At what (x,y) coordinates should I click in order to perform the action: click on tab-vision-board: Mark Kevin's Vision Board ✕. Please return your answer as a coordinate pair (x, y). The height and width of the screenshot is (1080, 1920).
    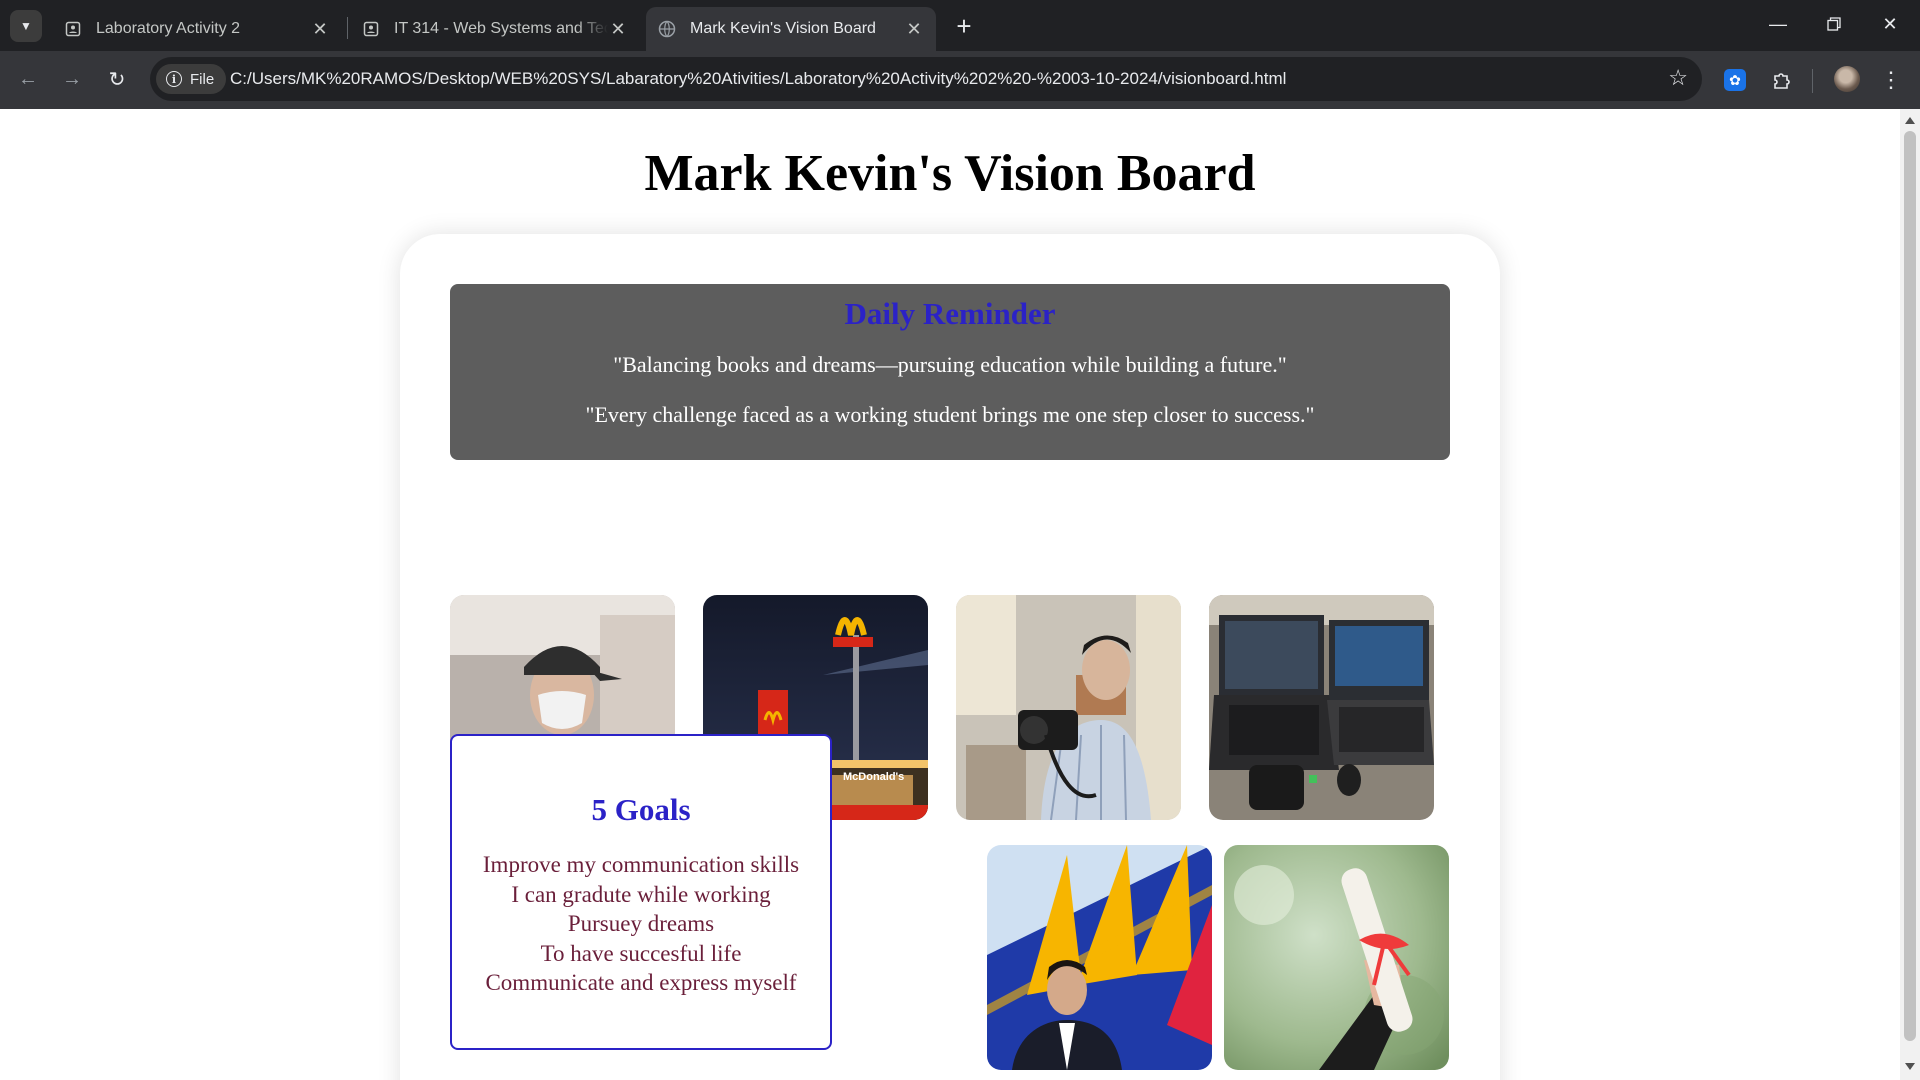
    Looking at the image, I should click on (791, 29).